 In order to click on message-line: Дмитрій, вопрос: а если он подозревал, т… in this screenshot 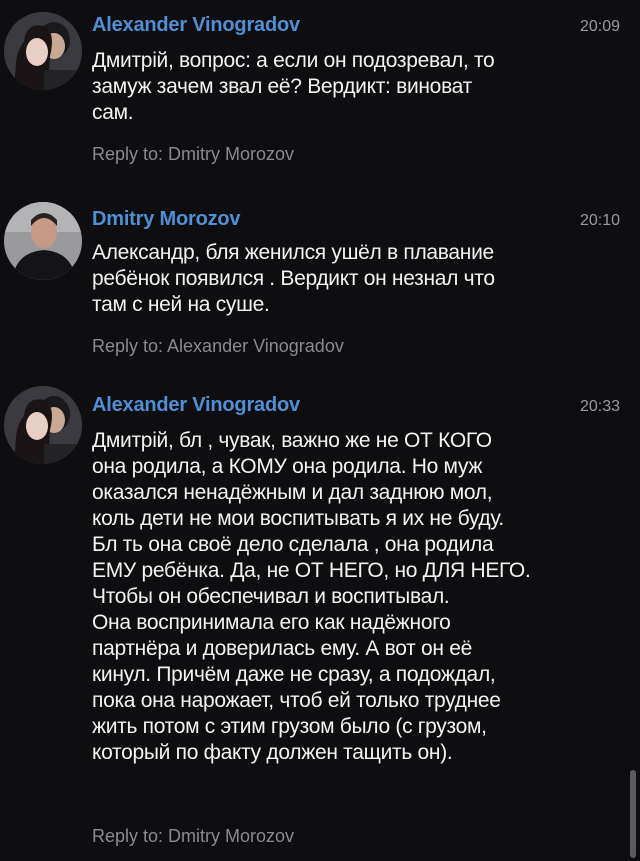, I will do `click(293, 60)`.